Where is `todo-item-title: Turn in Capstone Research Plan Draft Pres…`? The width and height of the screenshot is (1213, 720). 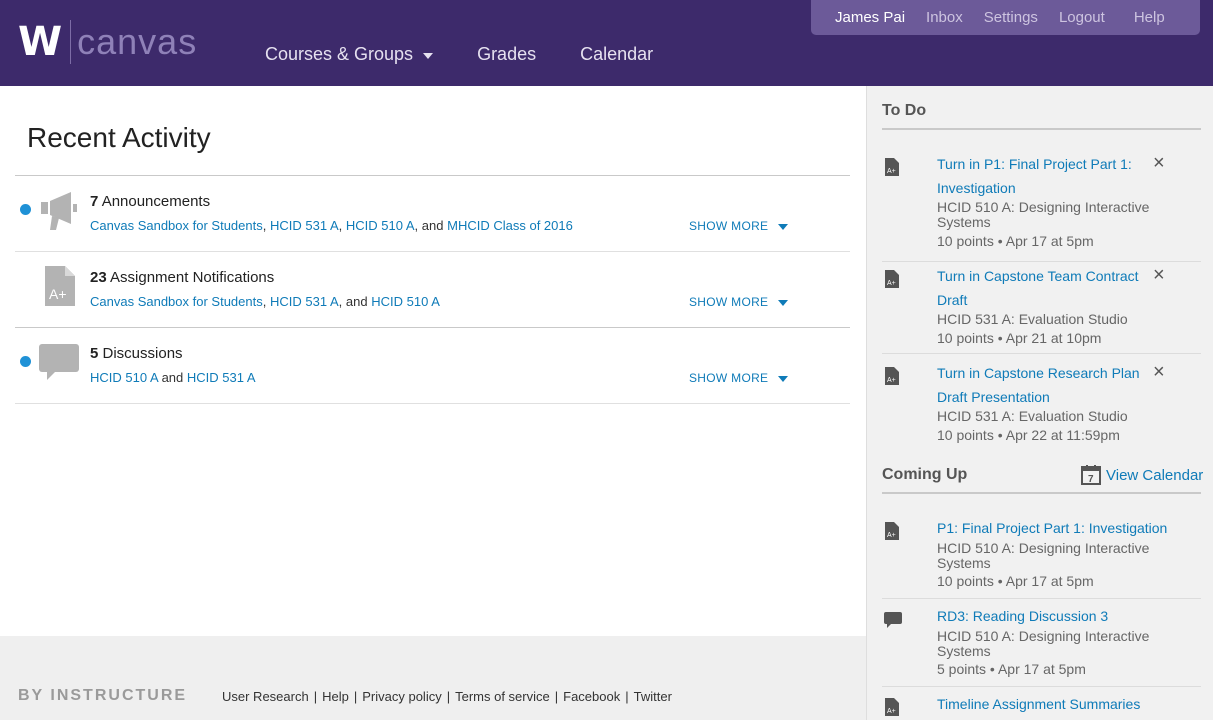 todo-item-title: Turn in Capstone Research Plan Draft Pres… is located at coordinates (1044, 385).